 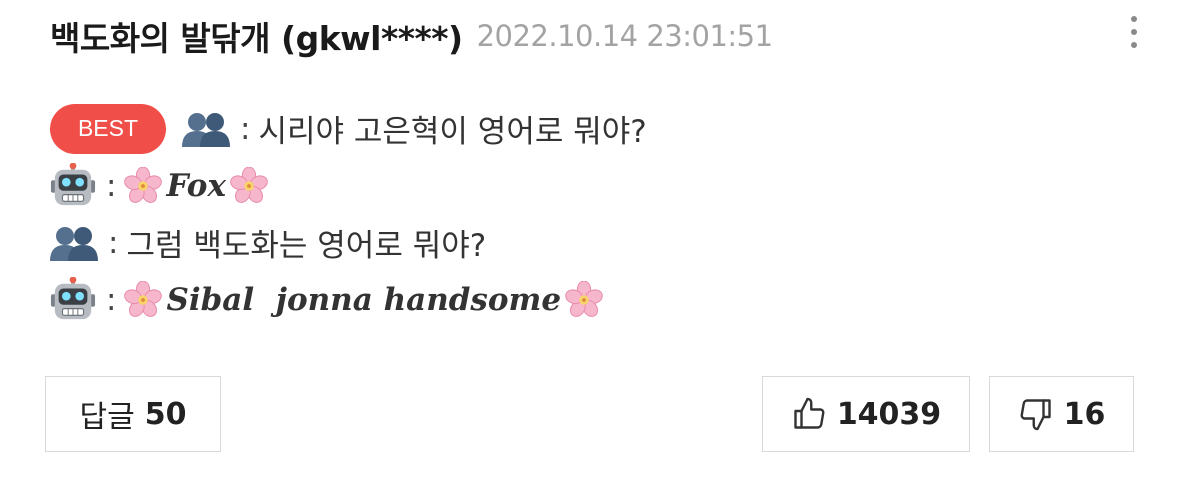 I want to click on comment-line: : Sibal jonna handsome, so click(x=348, y=299).